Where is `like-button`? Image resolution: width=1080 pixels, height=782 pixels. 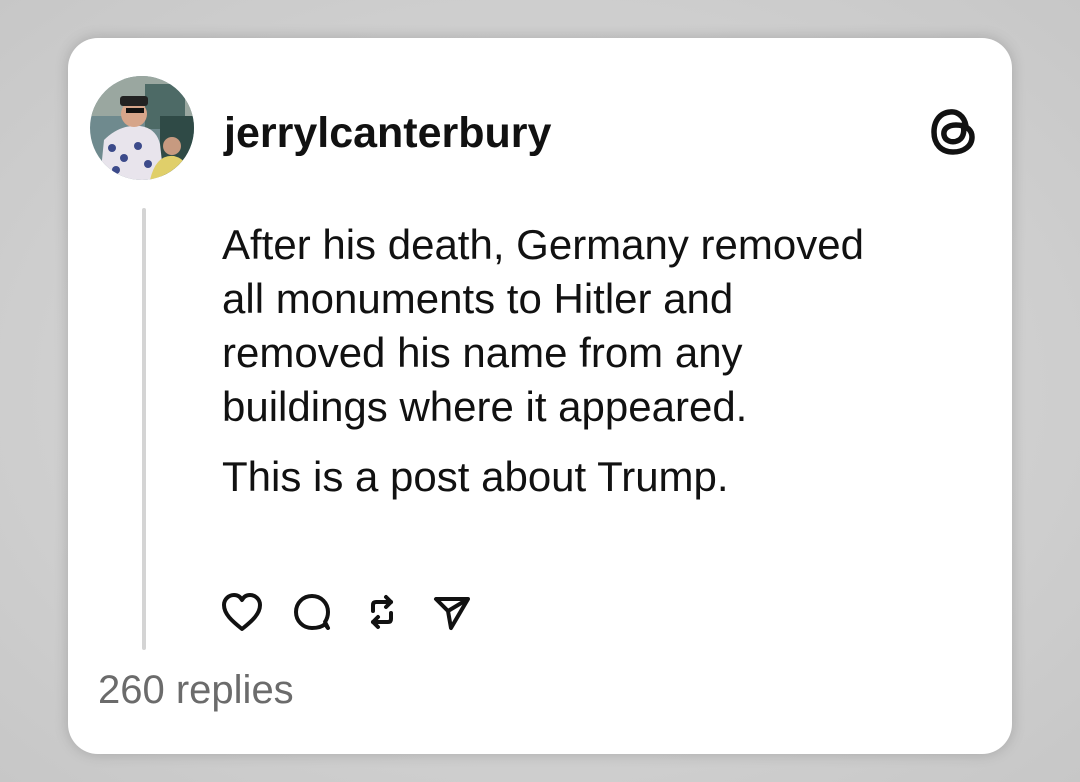
like-button is located at coordinates (242, 612).